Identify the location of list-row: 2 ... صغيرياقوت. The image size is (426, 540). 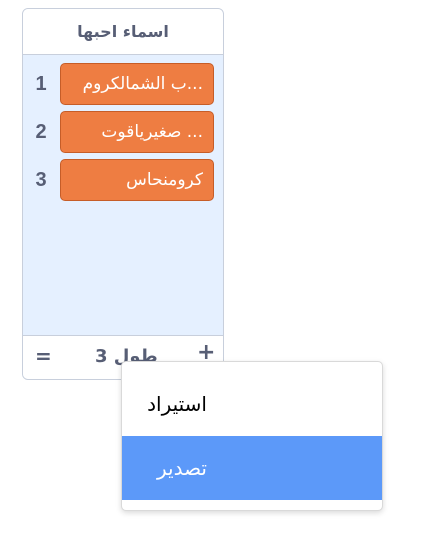
(123, 133).